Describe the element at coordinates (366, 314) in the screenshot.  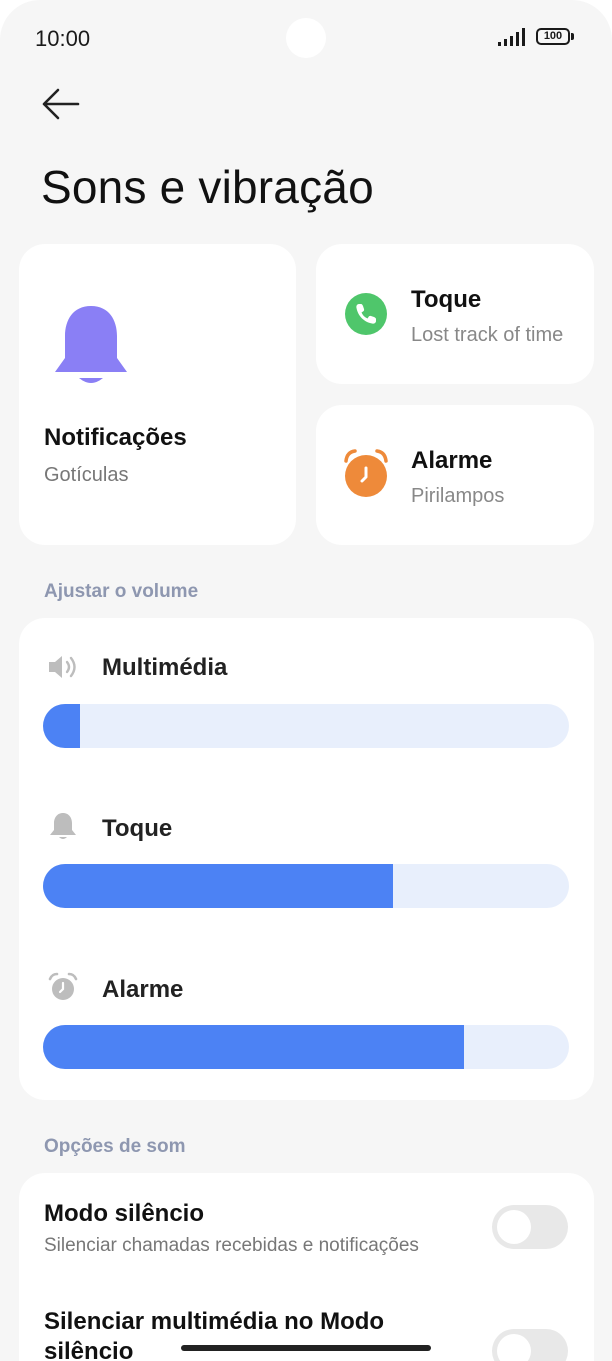
I see `phone-icon` at that location.